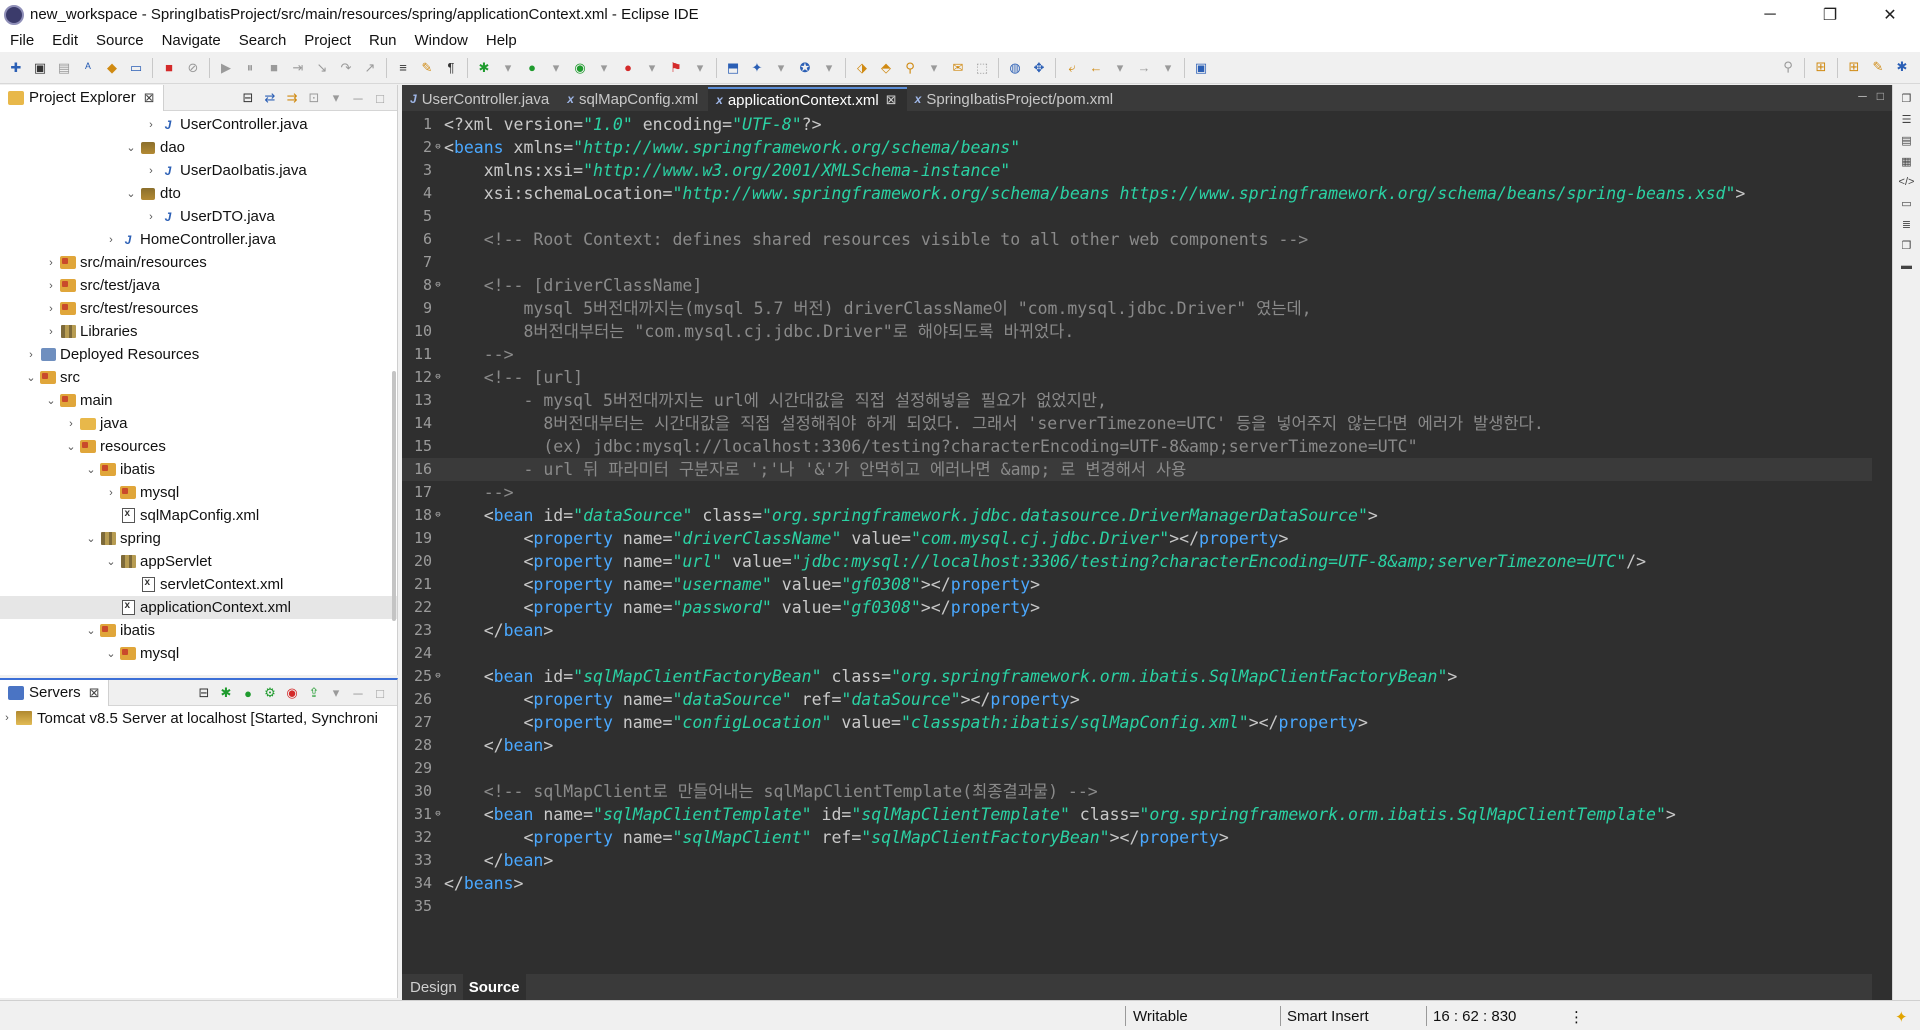 This screenshot has height=1030, width=1920. Describe the element at coordinates (198, 354) in the screenshot. I see `tree-item: › Deployed Resources` at that location.